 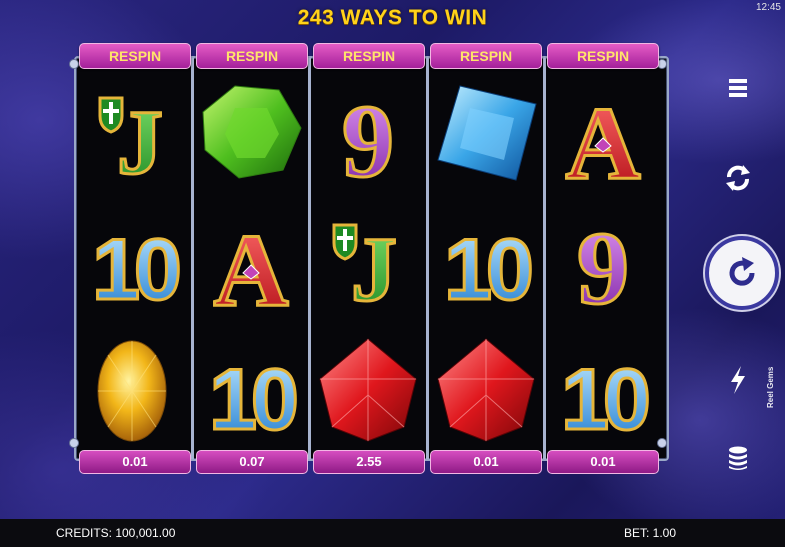 What do you see at coordinates (486, 134) in the screenshot?
I see `symbol-blue-gem` at bounding box center [486, 134].